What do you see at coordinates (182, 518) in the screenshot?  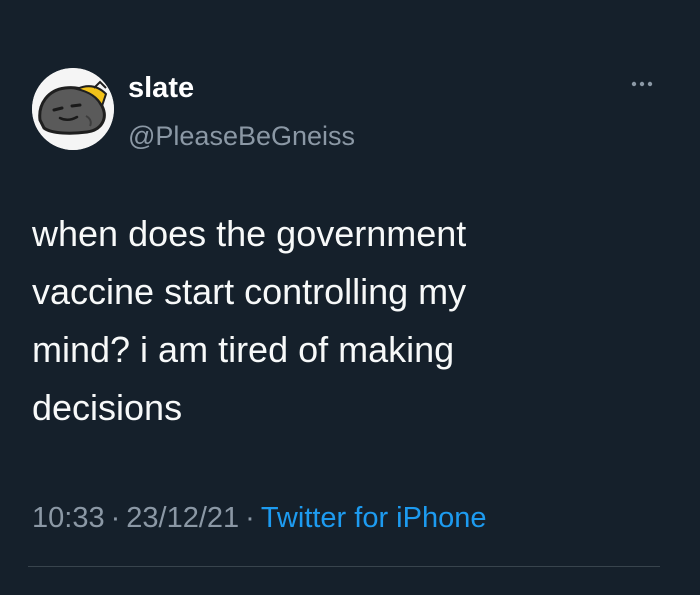 I see `tweet-date: 23/12/21` at bounding box center [182, 518].